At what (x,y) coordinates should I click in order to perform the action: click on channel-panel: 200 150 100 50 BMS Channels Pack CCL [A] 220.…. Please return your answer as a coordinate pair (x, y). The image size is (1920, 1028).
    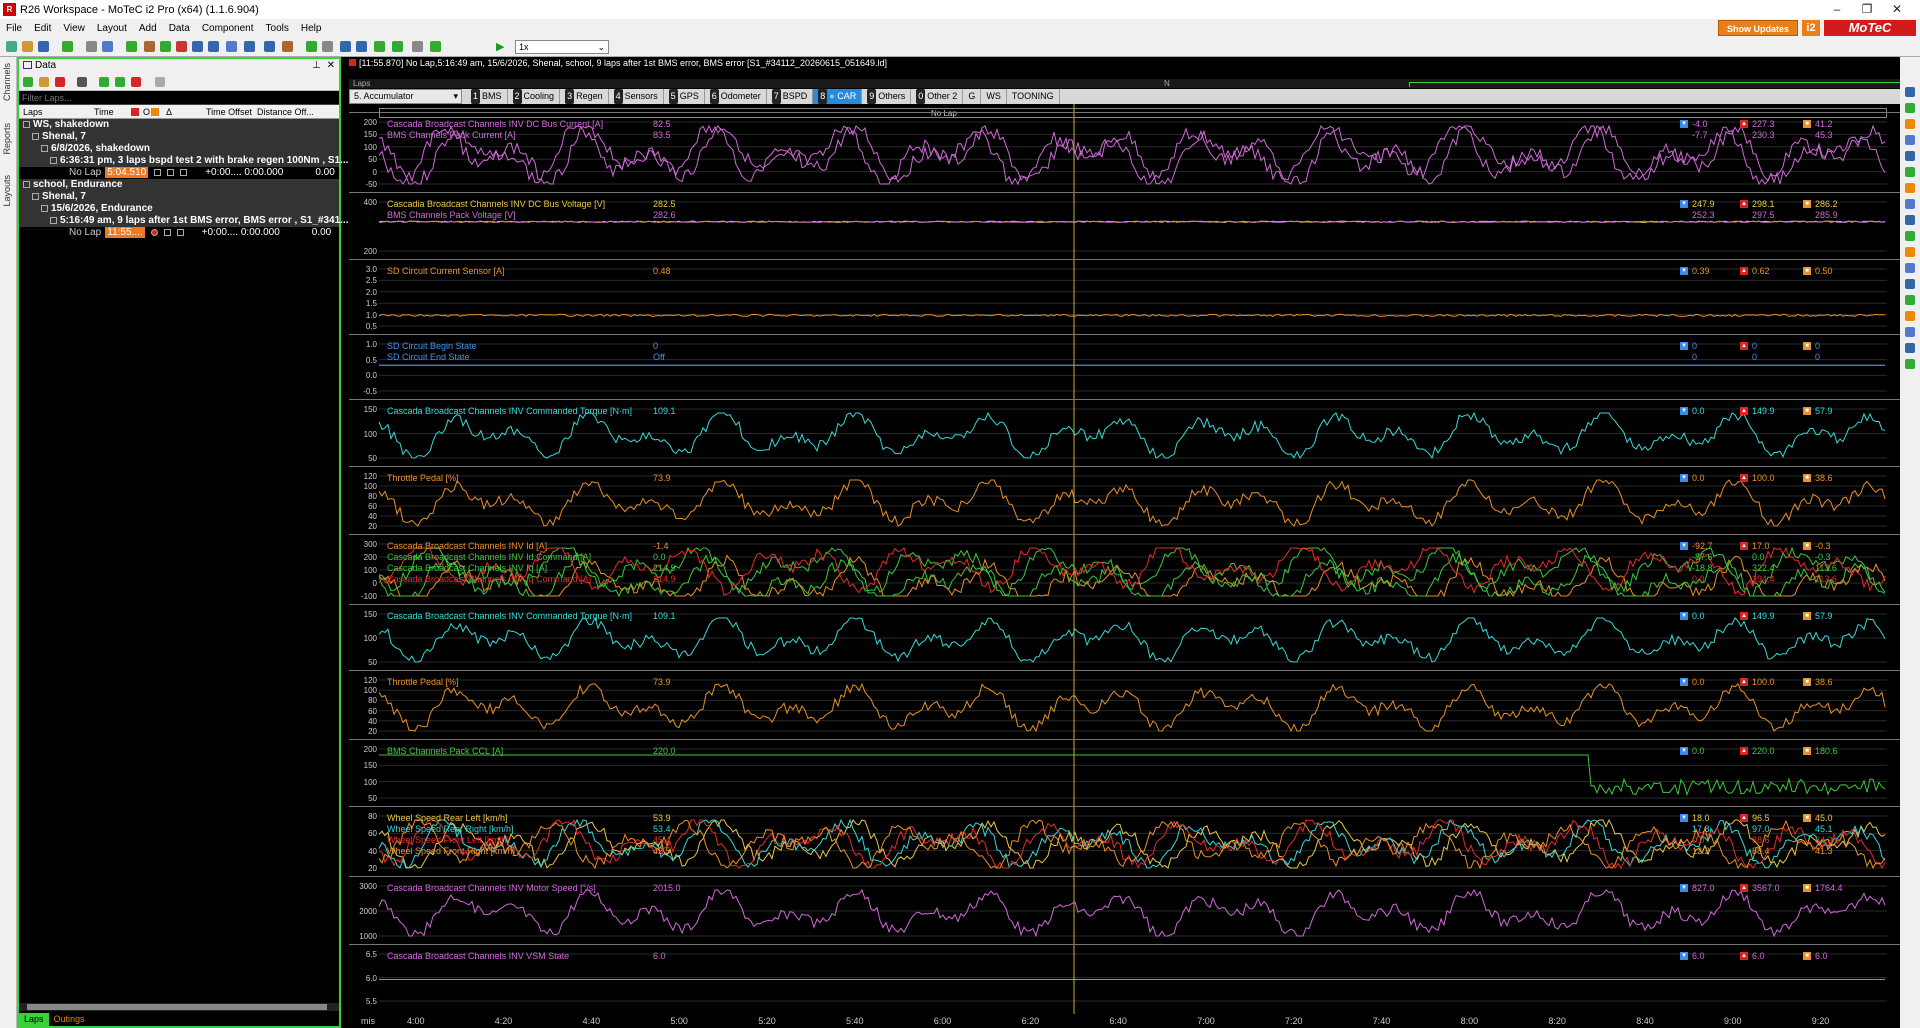
    Looking at the image, I should click on (1124, 772).